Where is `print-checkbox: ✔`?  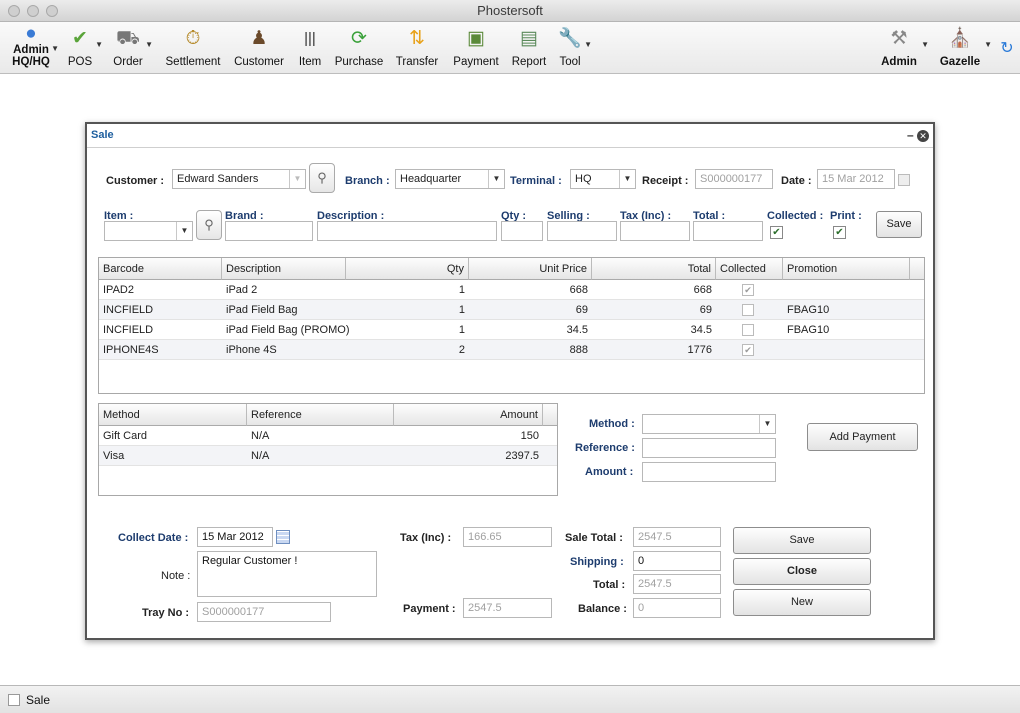
print-checkbox: ✔ is located at coordinates (839, 232).